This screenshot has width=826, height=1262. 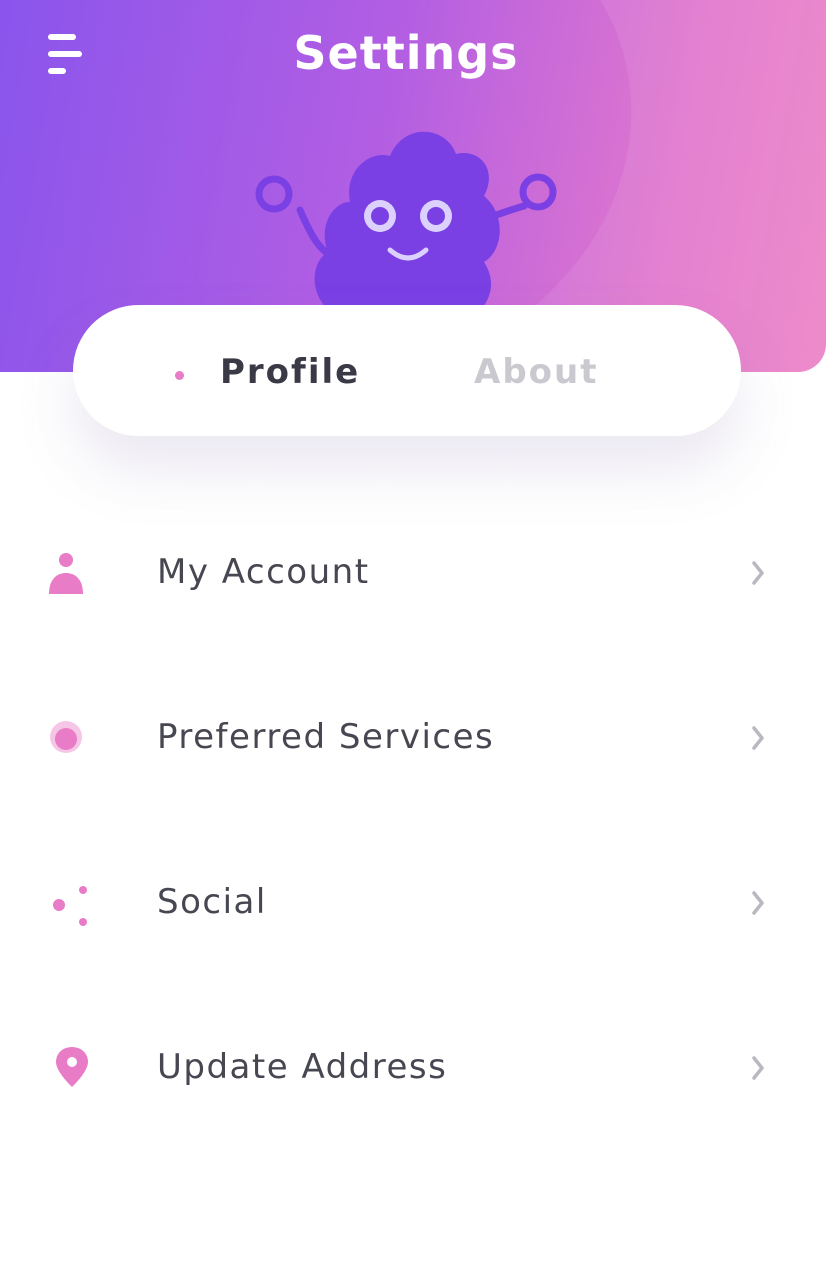 I want to click on active-tab-indicator, so click(x=179, y=375).